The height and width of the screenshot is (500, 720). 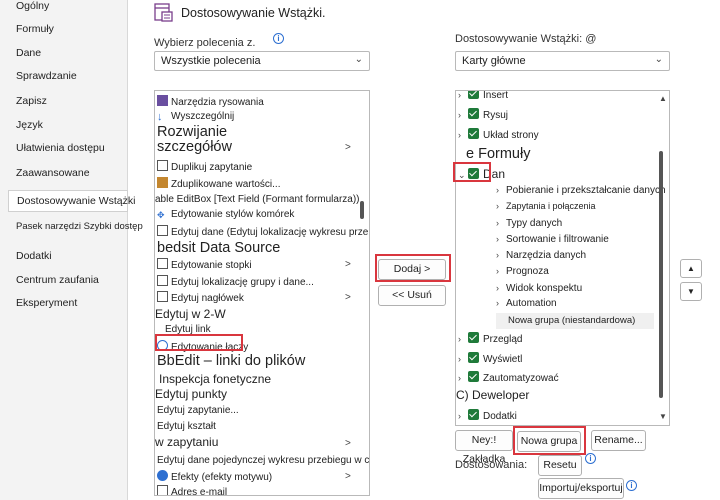 What do you see at coordinates (508, 377) in the screenshot?
I see `tab-automate: › Zautomatyzować` at bounding box center [508, 377].